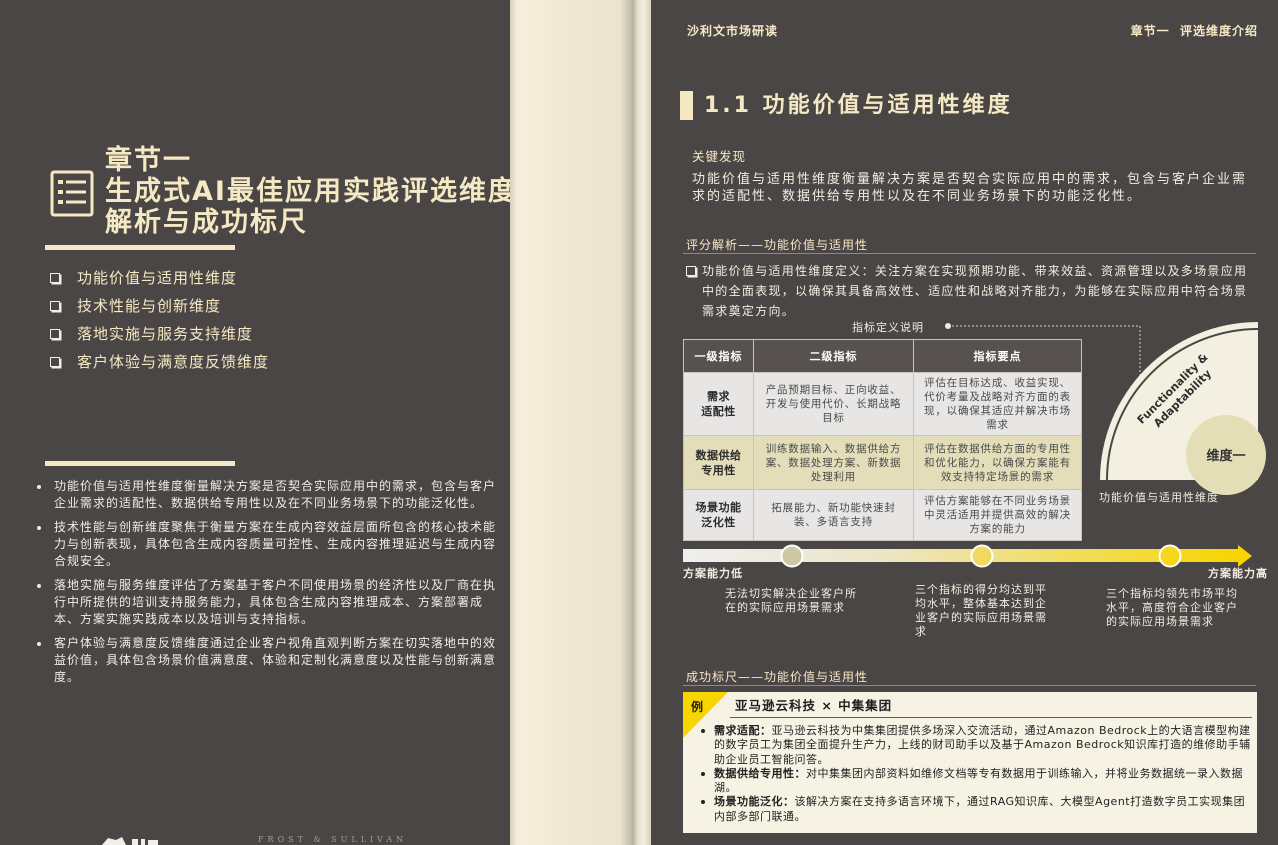 The height and width of the screenshot is (845, 1278). What do you see at coordinates (140, 463) in the screenshot?
I see `summary-divider` at bounding box center [140, 463].